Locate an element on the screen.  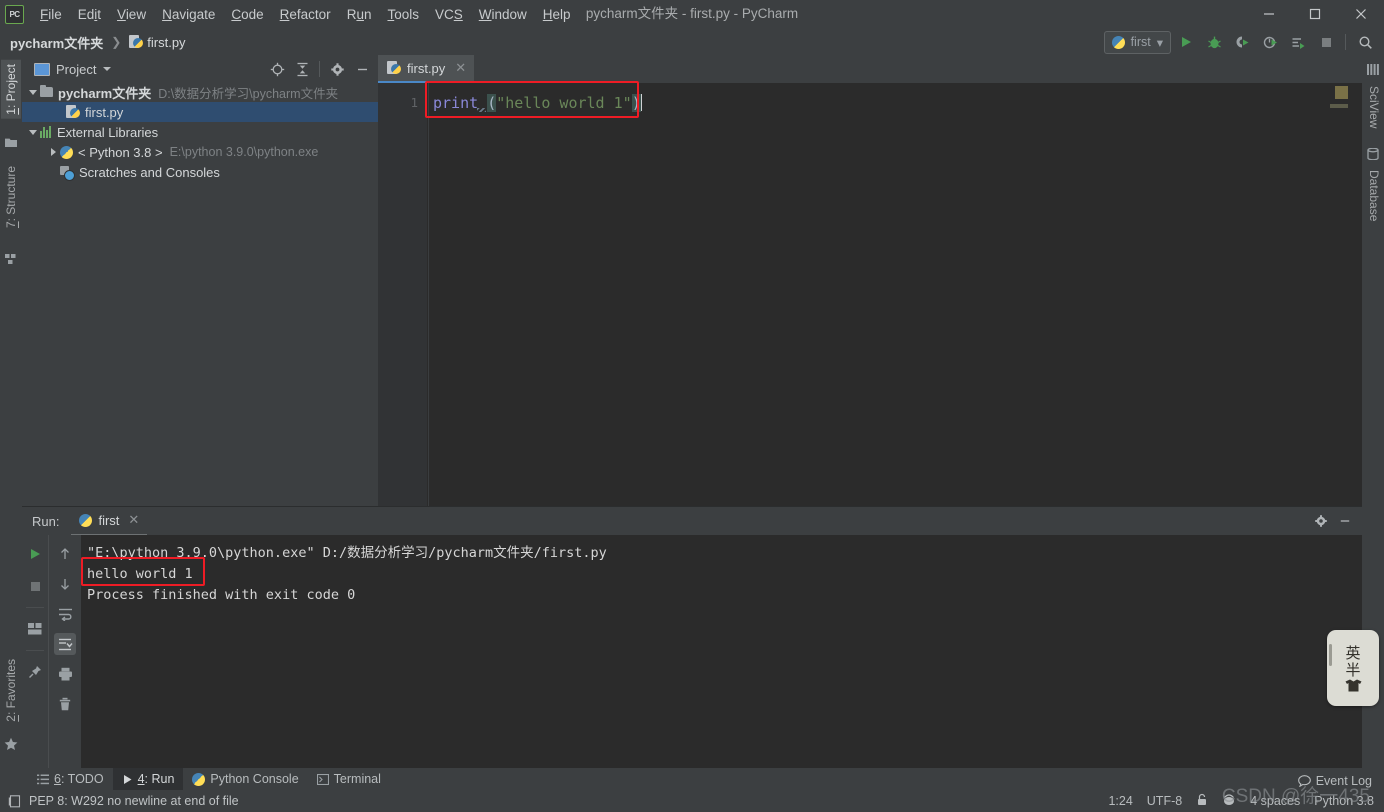
bottom-tab-run: 4: Run is located at coordinates (148, 779).